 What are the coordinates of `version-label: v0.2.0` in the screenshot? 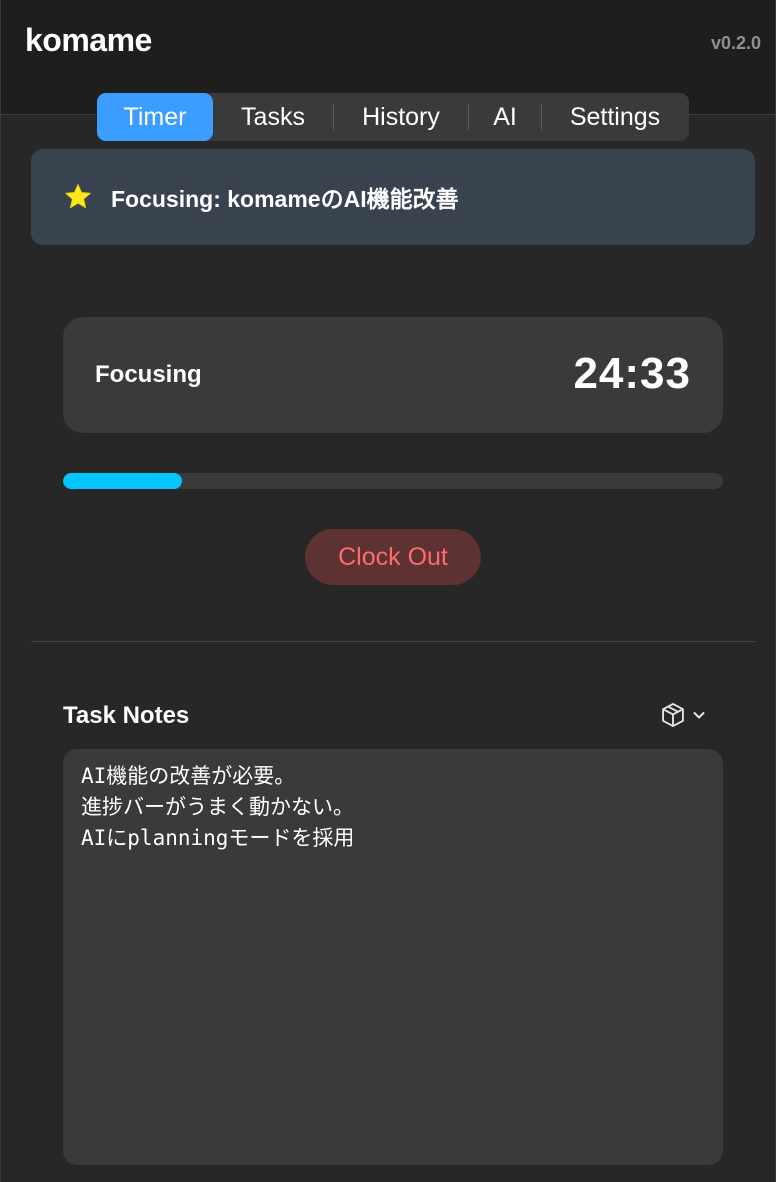 It's located at (735, 43).